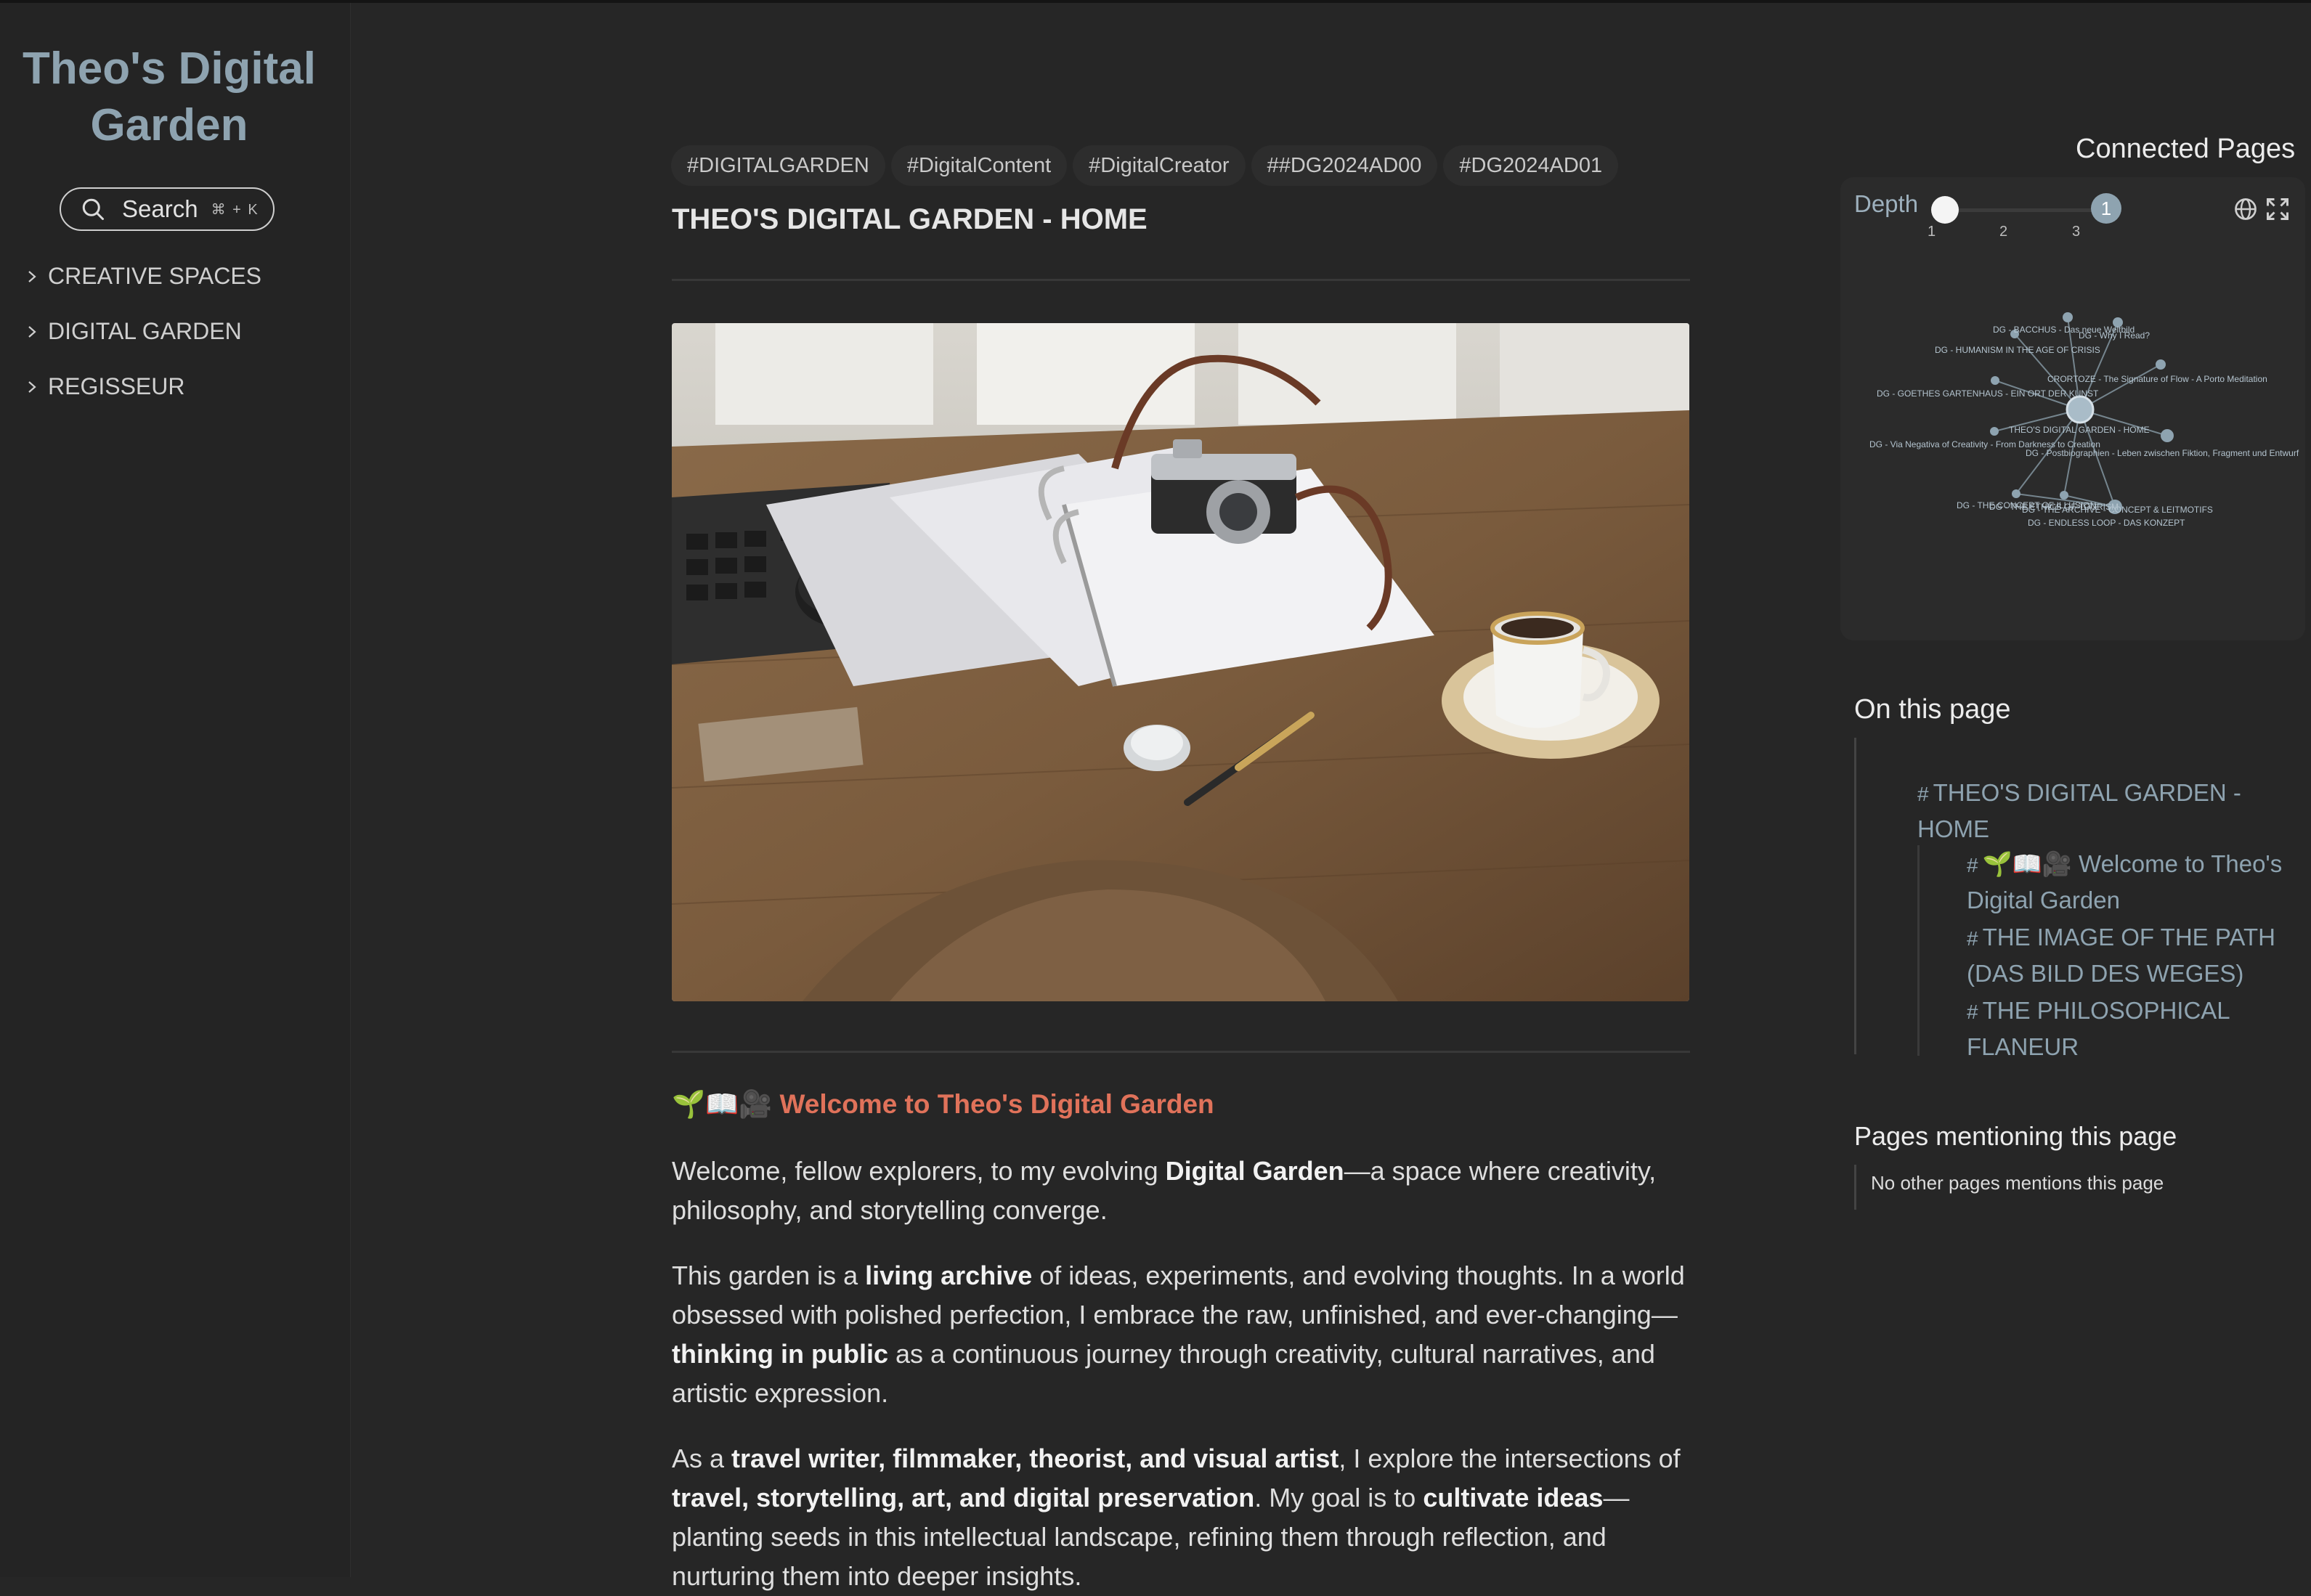 The width and height of the screenshot is (2311, 1596). I want to click on depth-slider-track, so click(2024, 210).